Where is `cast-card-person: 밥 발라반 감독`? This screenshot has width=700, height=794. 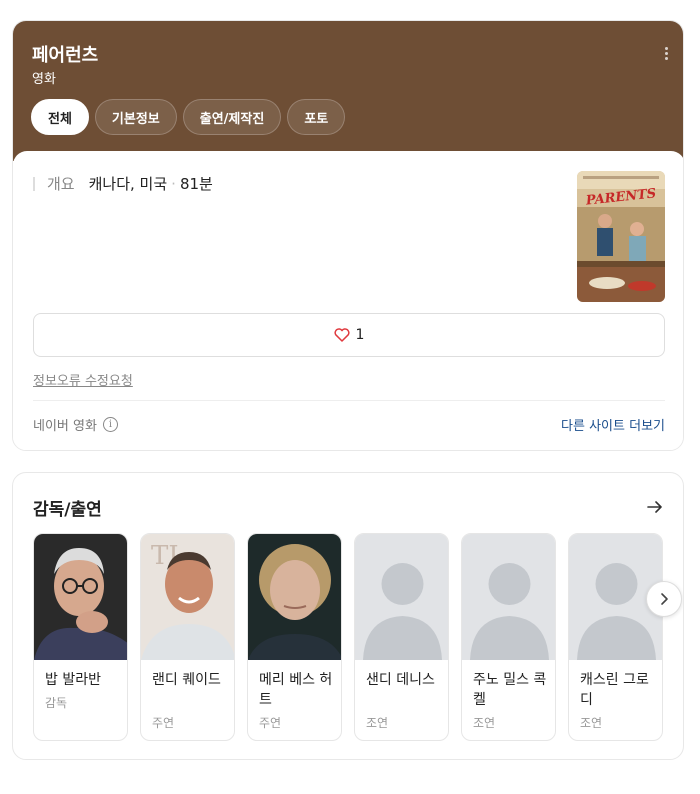 cast-card-person: 밥 발라반 감독 is located at coordinates (80, 637).